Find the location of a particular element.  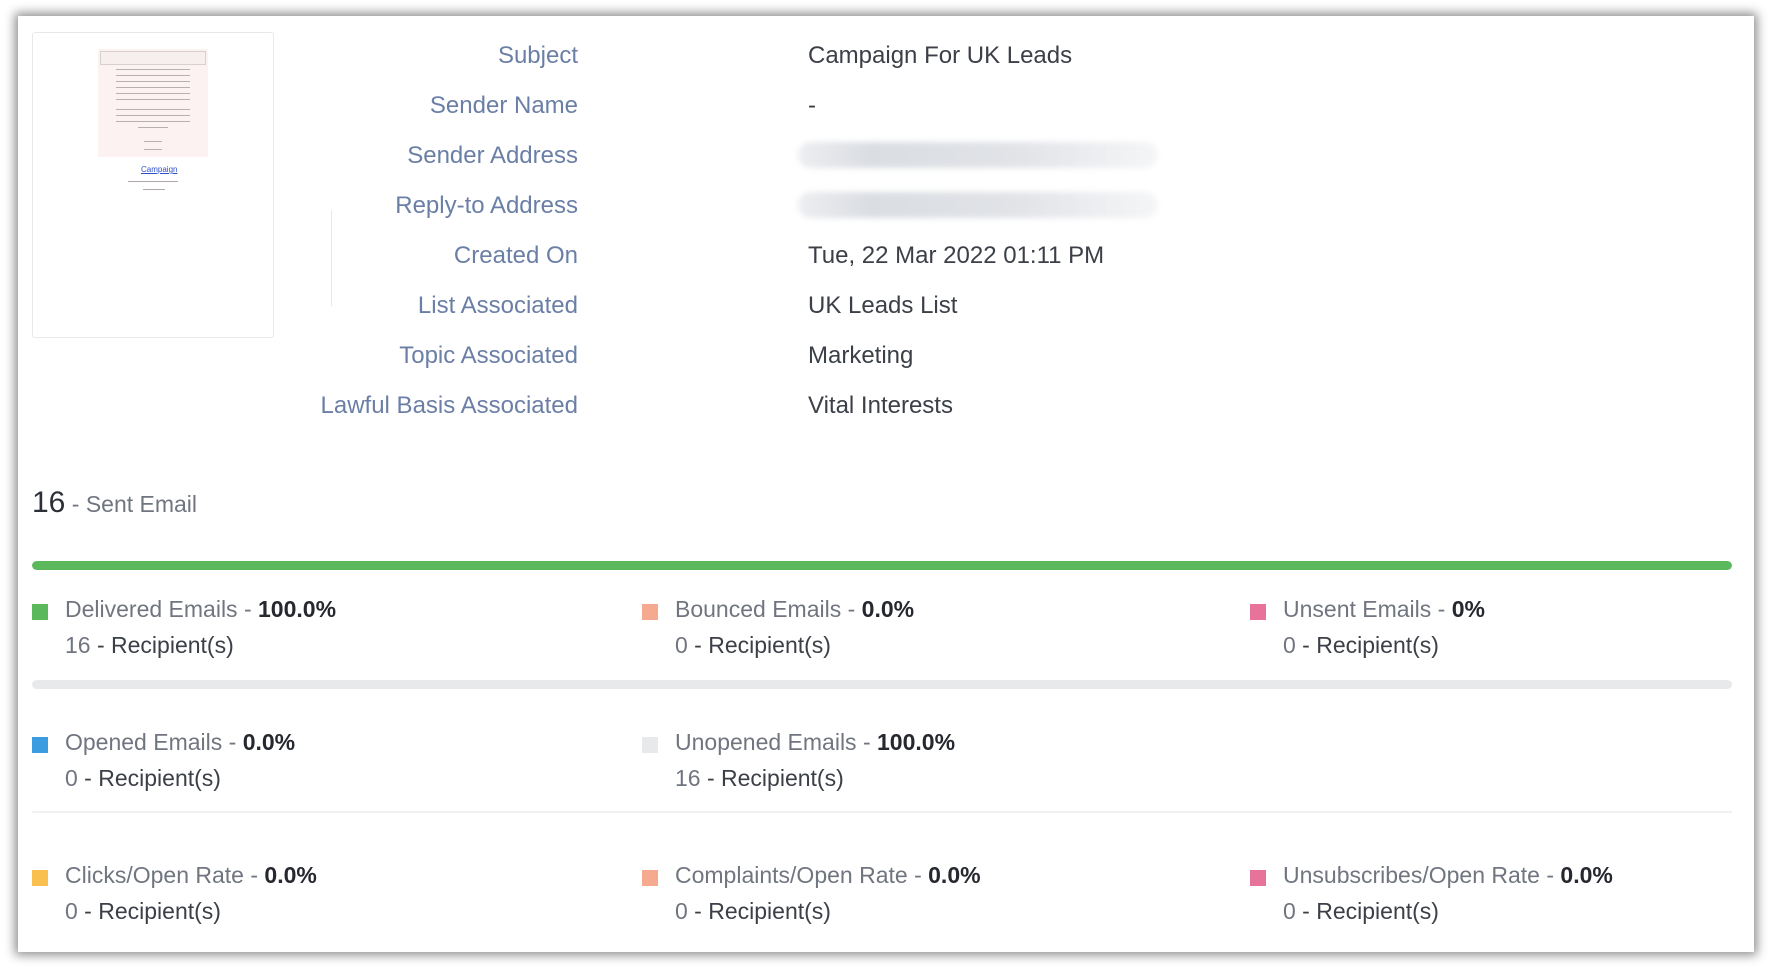

complaints-percent: 0.0% is located at coordinates (954, 875).